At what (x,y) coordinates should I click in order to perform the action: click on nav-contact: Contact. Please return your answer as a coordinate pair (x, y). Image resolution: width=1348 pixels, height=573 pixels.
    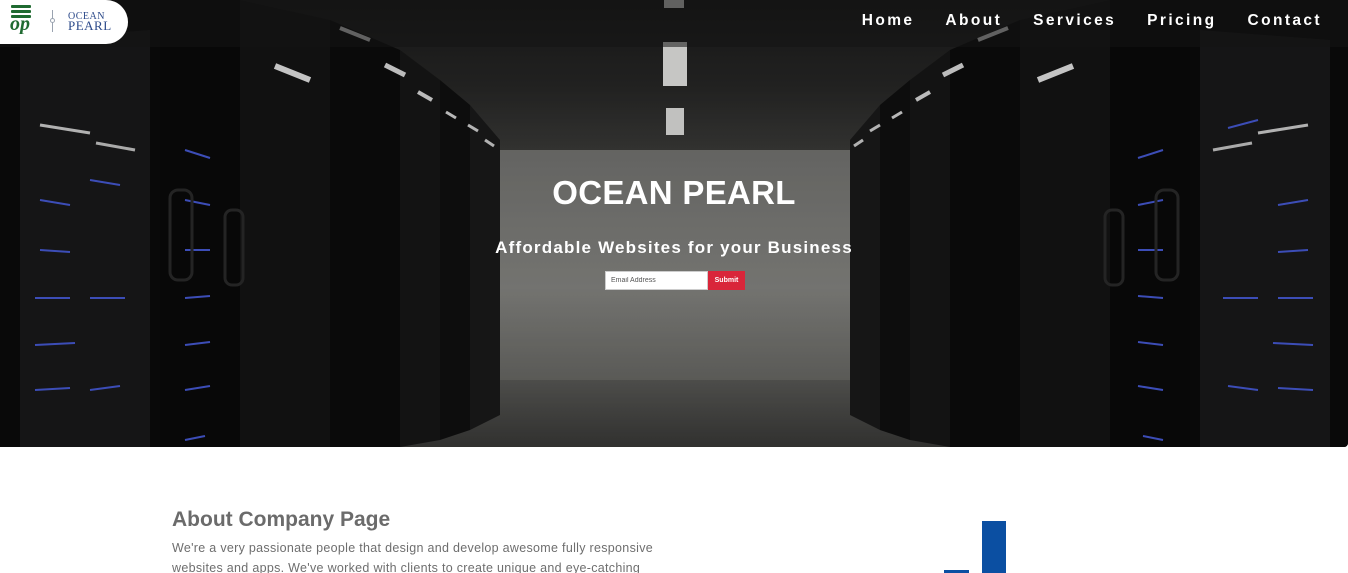
    Looking at the image, I should click on (1285, 21).